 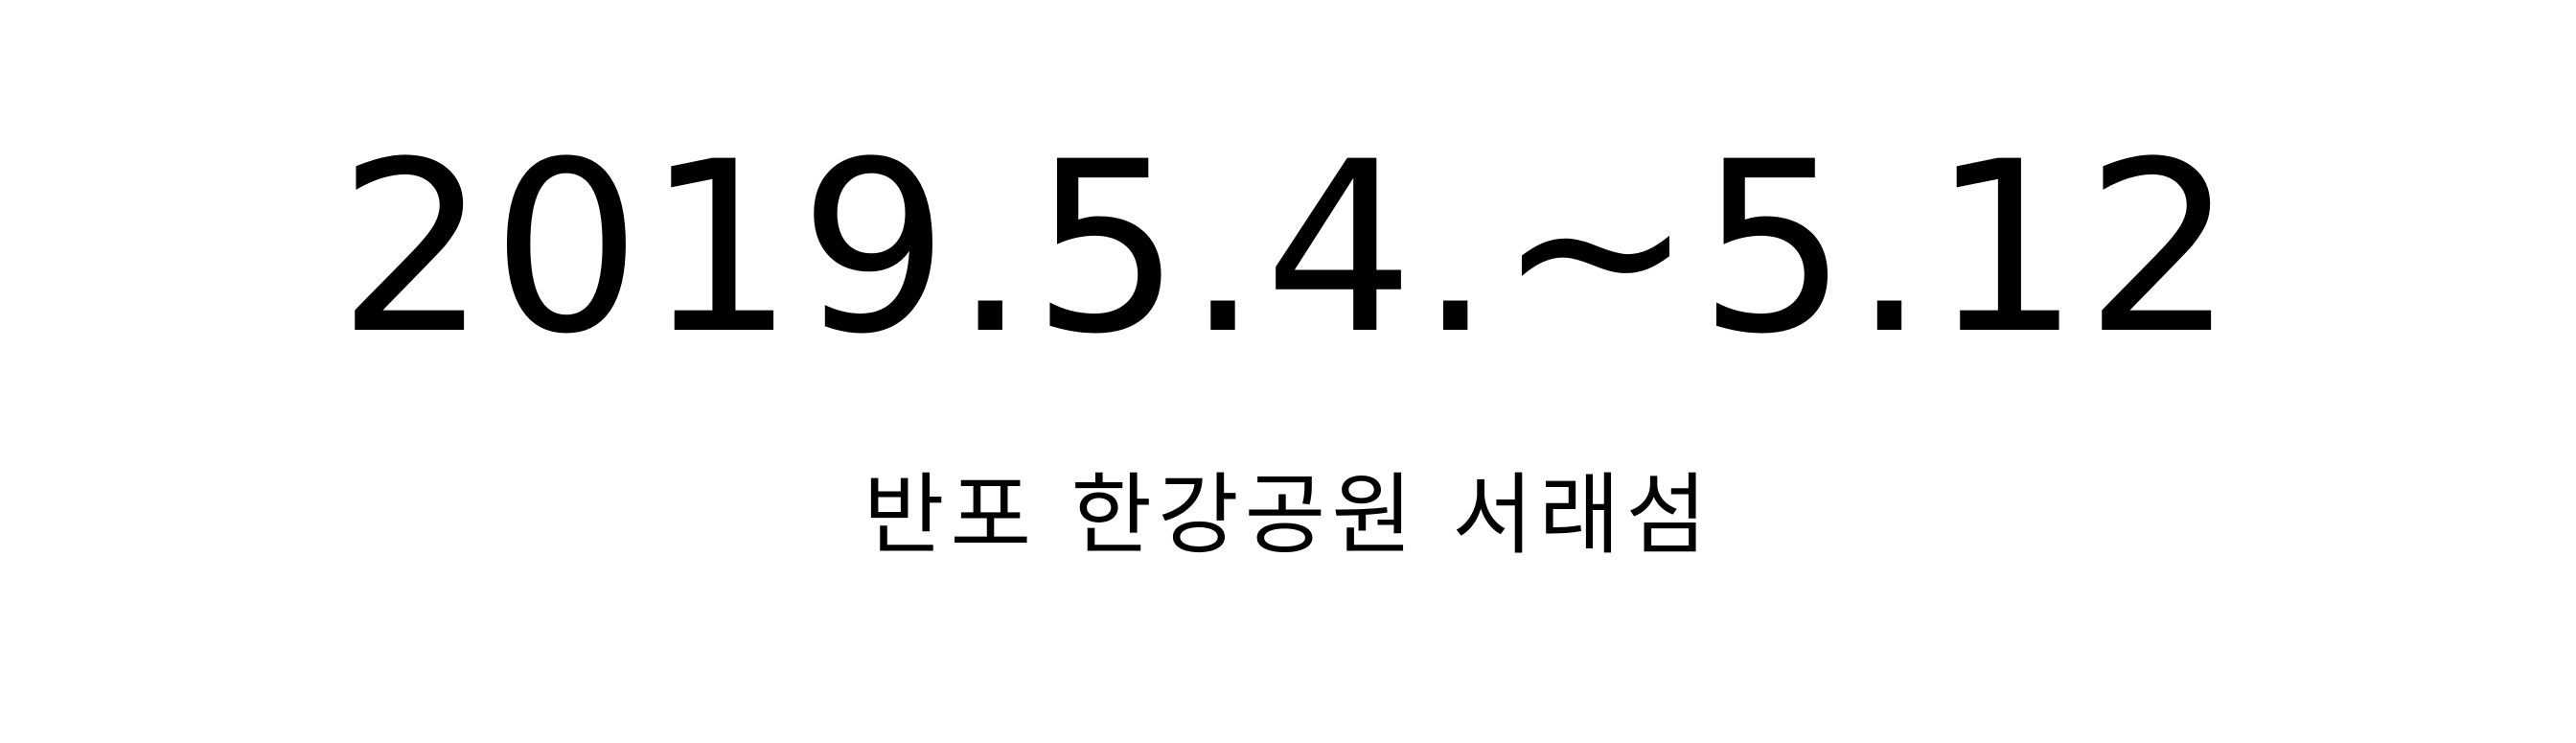 I want to click on event-venue: 반포 한강공원 서래섬, so click(x=1288, y=516).